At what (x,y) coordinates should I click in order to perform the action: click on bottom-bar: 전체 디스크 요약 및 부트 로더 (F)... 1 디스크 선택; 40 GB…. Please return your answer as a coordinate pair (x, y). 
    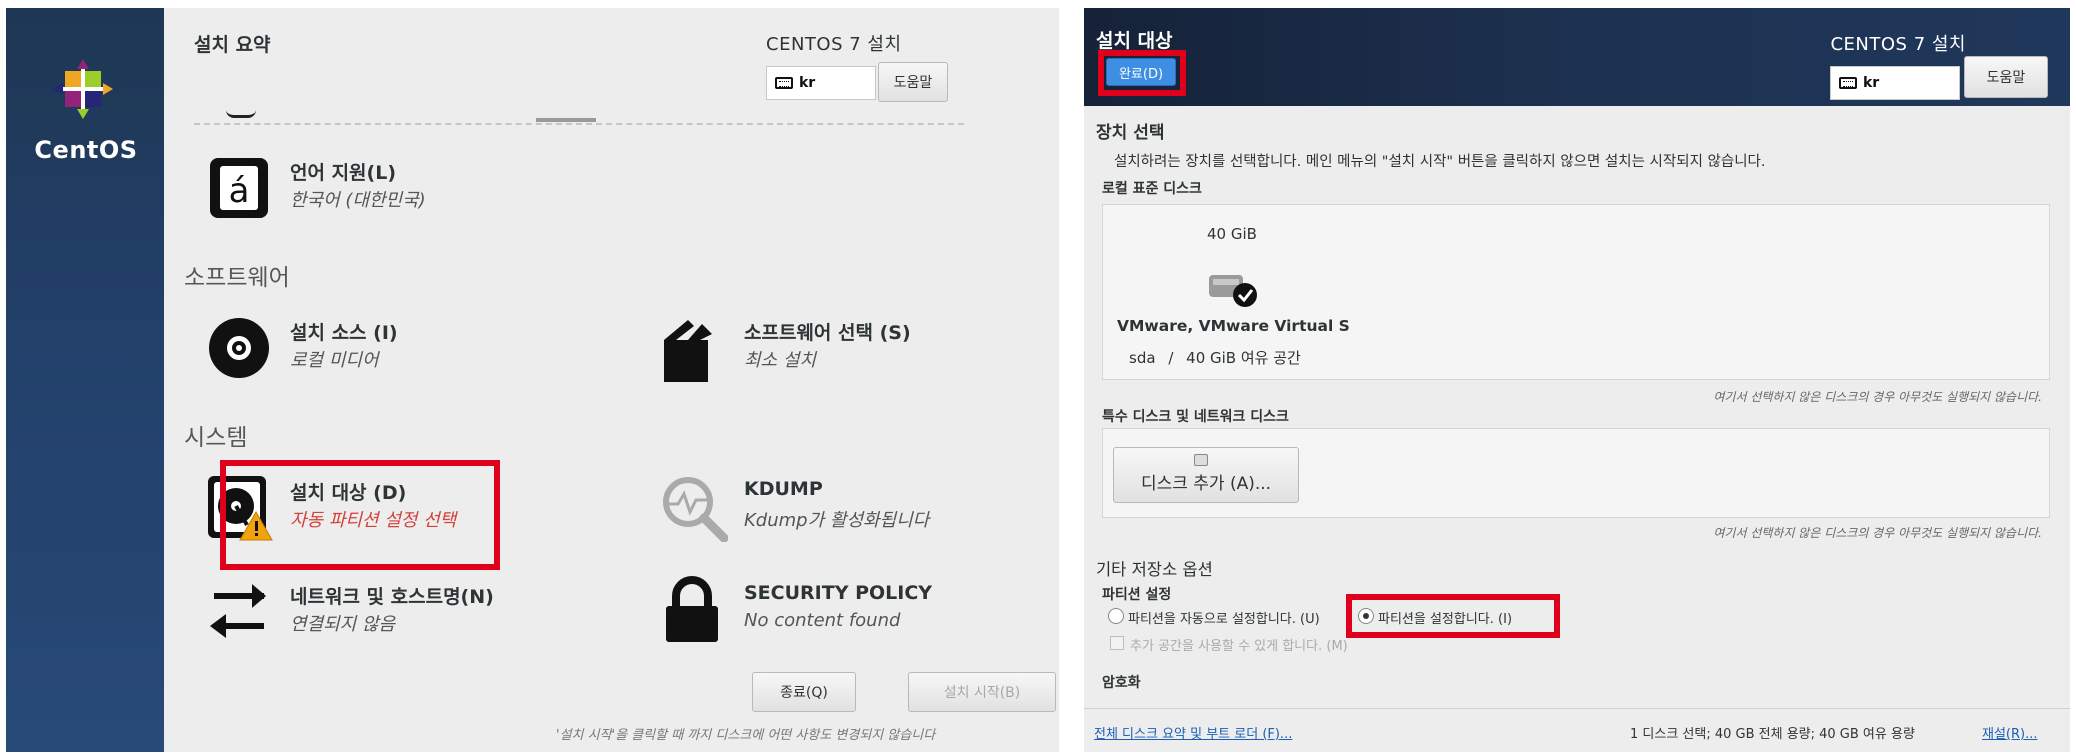
    Looking at the image, I should click on (1577, 730).